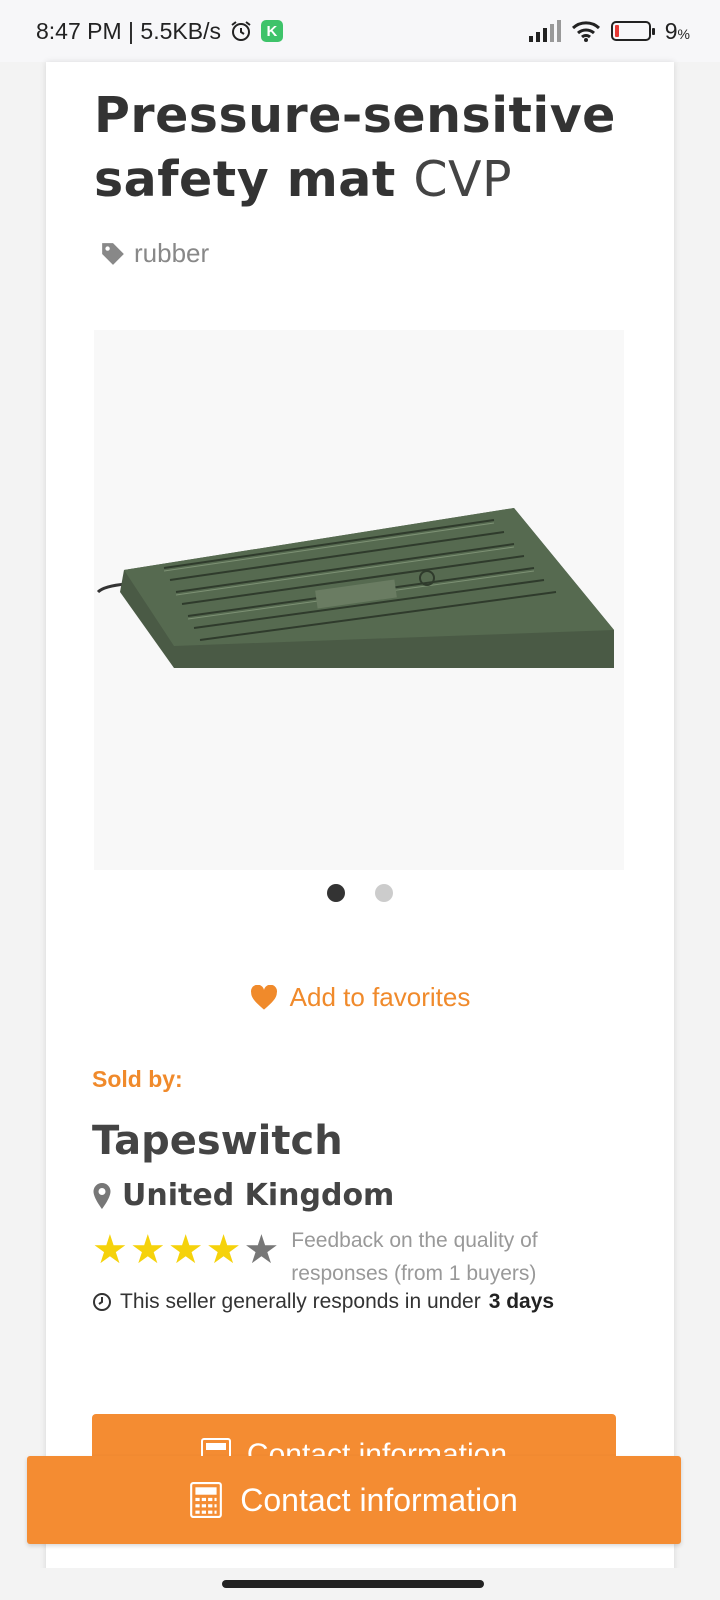 The image size is (720, 1600). Describe the element at coordinates (271, 31) in the screenshot. I see `app-notification-icon: K` at that location.